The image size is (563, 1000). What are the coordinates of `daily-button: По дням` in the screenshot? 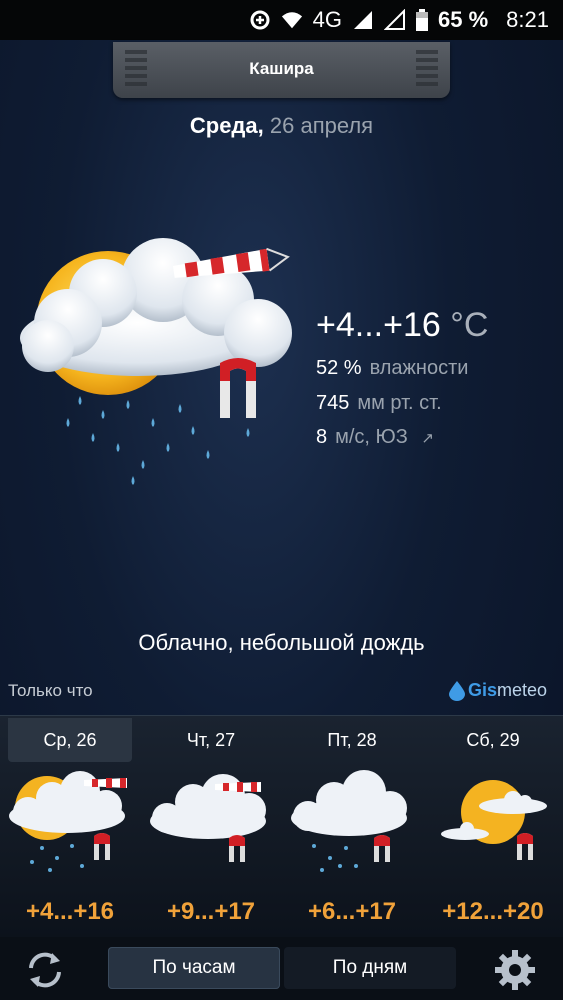 It's located at (370, 968).